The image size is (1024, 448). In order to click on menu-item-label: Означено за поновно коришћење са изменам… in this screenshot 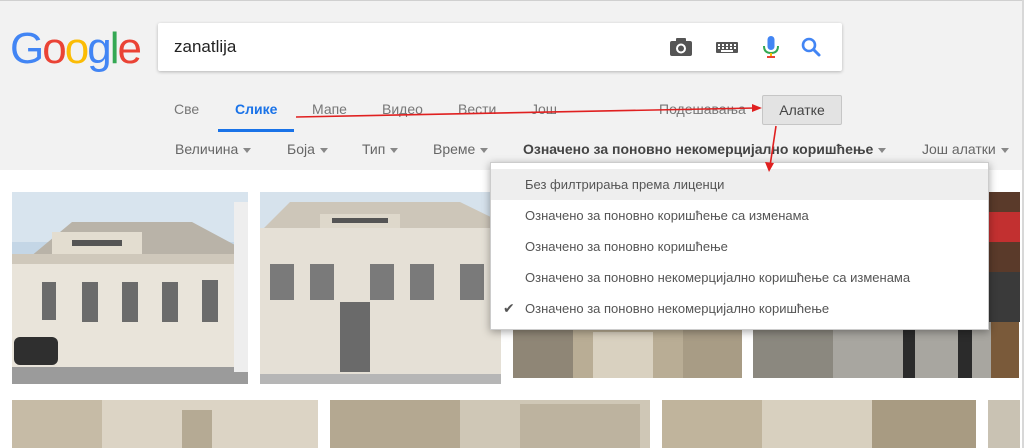, I will do `click(667, 215)`.